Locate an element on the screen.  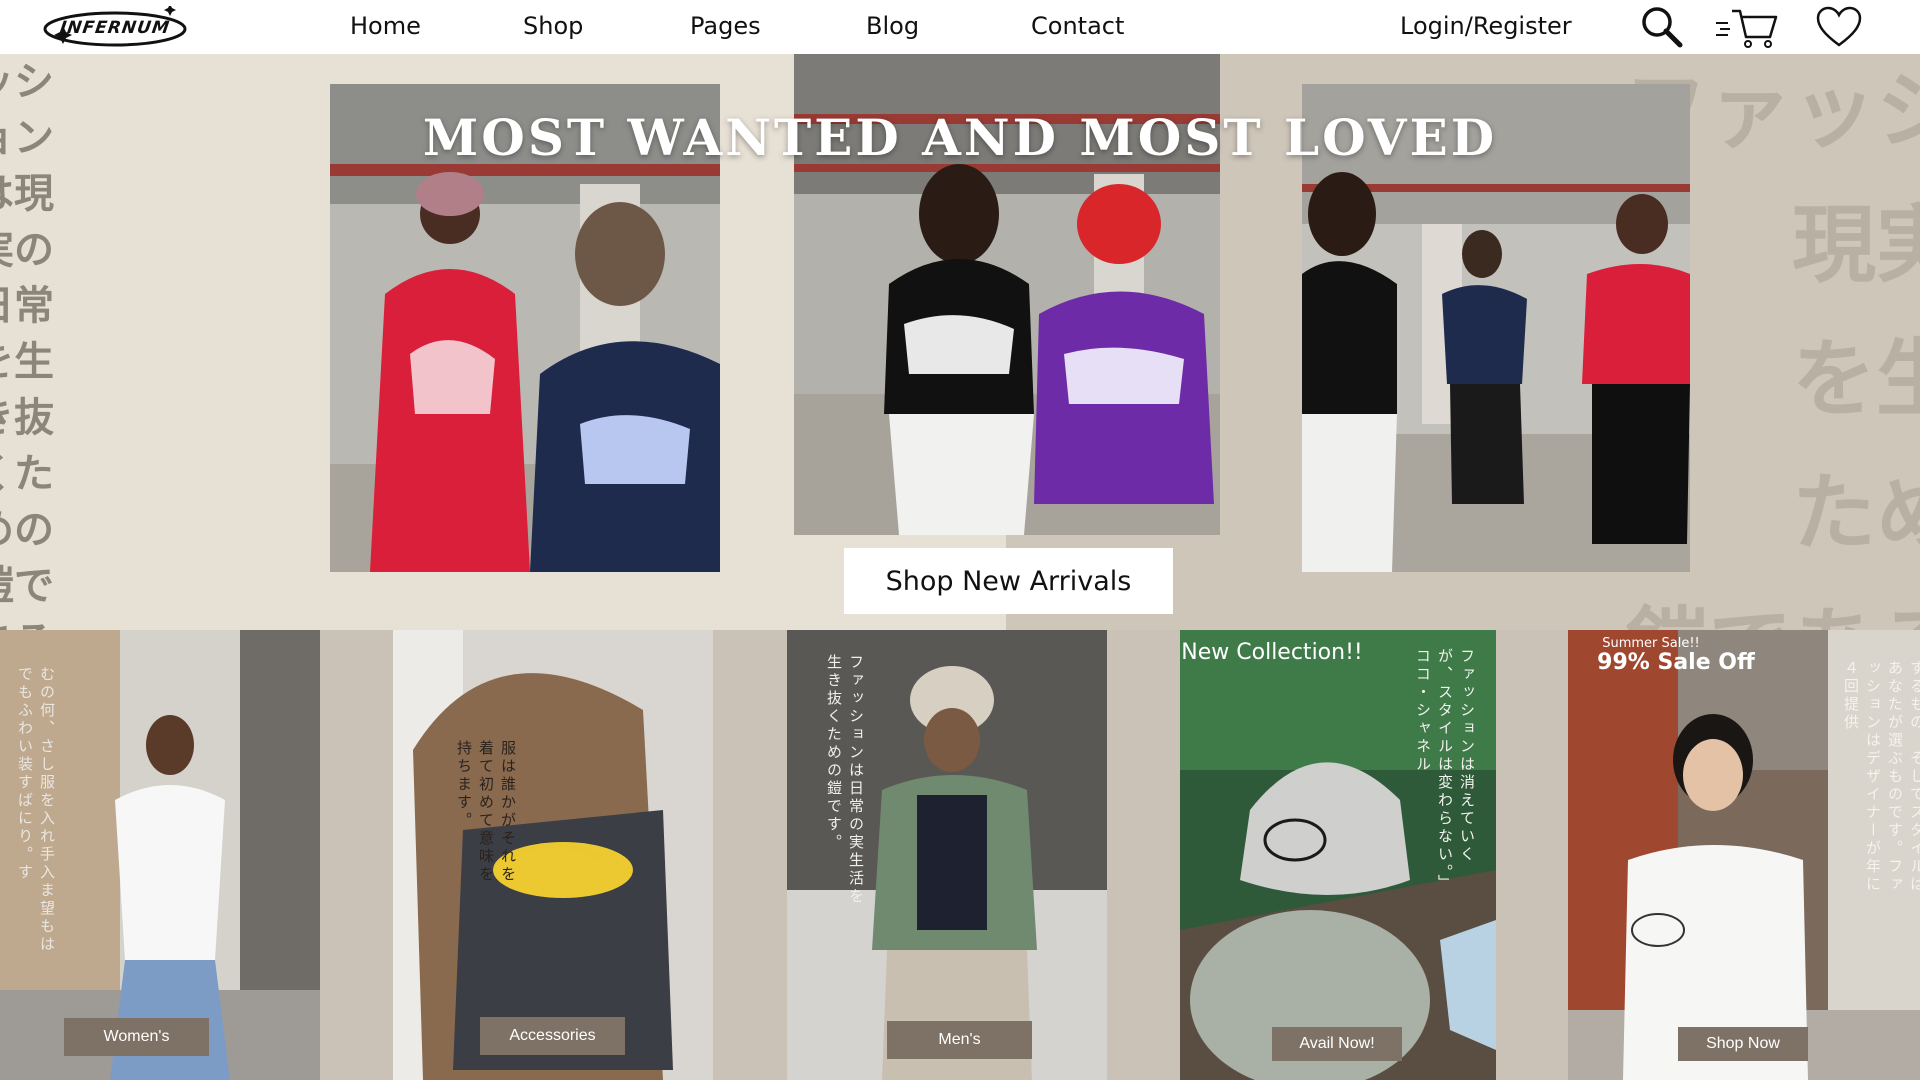
avail-now-button: Avail Now! is located at coordinates (1337, 1044).